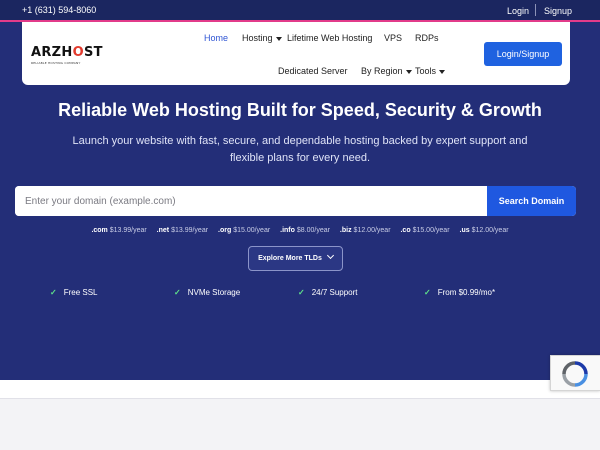 The width and height of the screenshot is (600, 450). Describe the element at coordinates (262, 38) in the screenshot. I see `nav-hosting: Hosting` at that location.